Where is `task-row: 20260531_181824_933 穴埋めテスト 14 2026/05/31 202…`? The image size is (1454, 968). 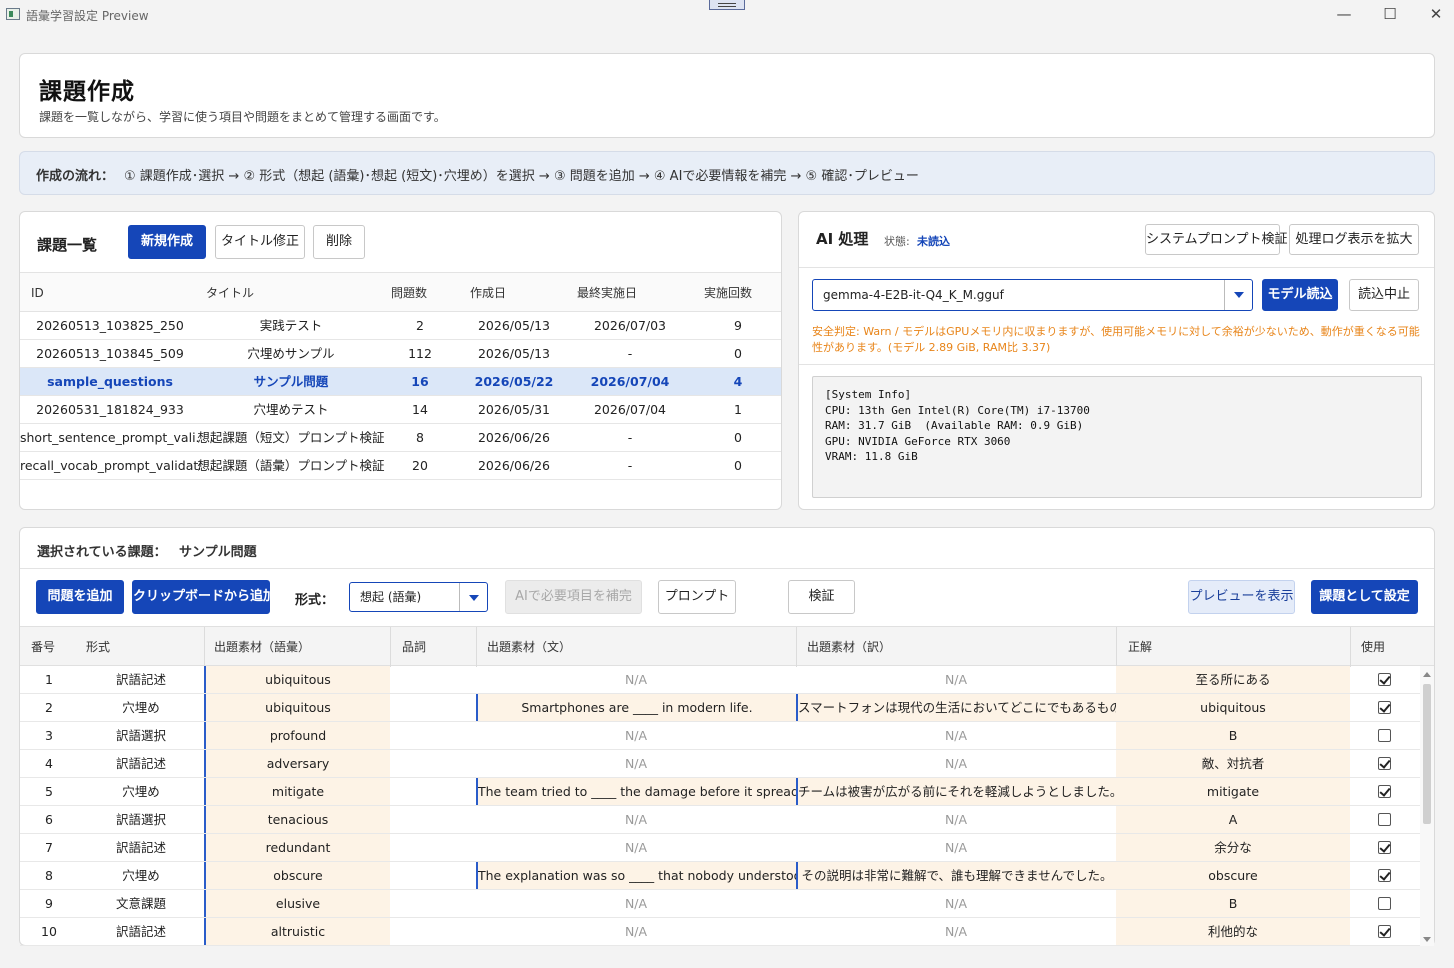 task-row: 20260531_181824_933 穴埋めテスト 14 2026/05/31 202… is located at coordinates (400, 410).